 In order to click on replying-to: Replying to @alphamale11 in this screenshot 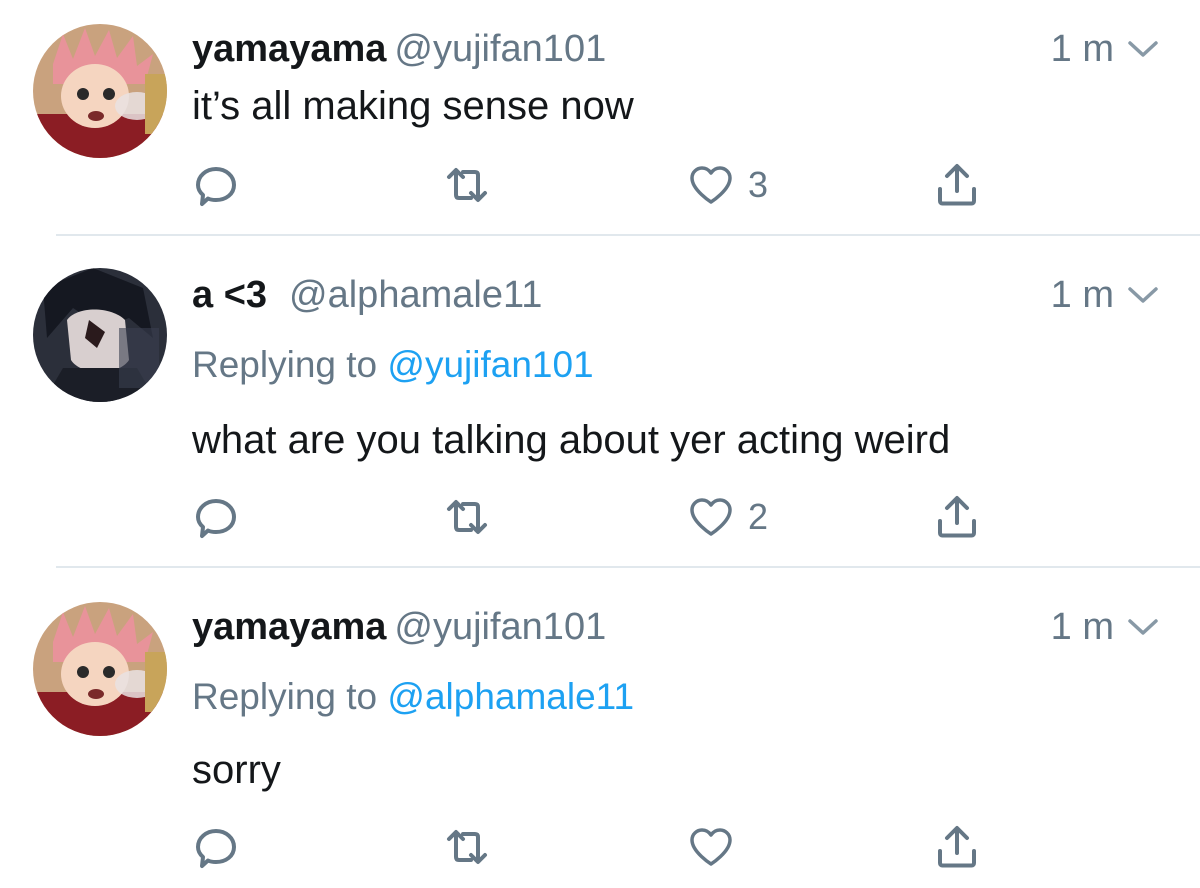, I will do `click(413, 697)`.